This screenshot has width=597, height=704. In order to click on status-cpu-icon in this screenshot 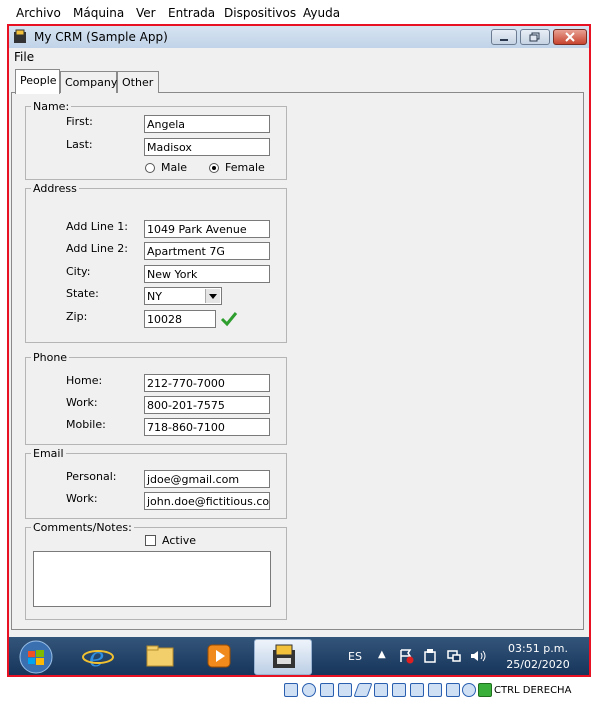, I will do `click(435, 690)`.